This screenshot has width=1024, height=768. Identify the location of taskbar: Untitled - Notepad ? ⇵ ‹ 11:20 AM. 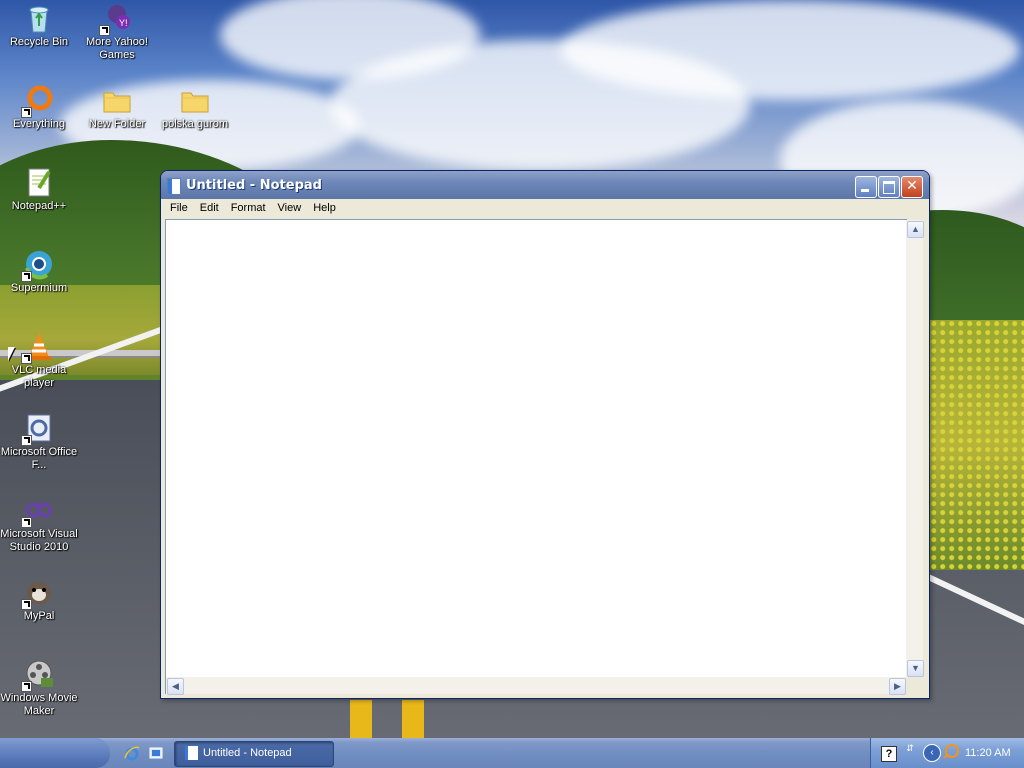
(512, 753).